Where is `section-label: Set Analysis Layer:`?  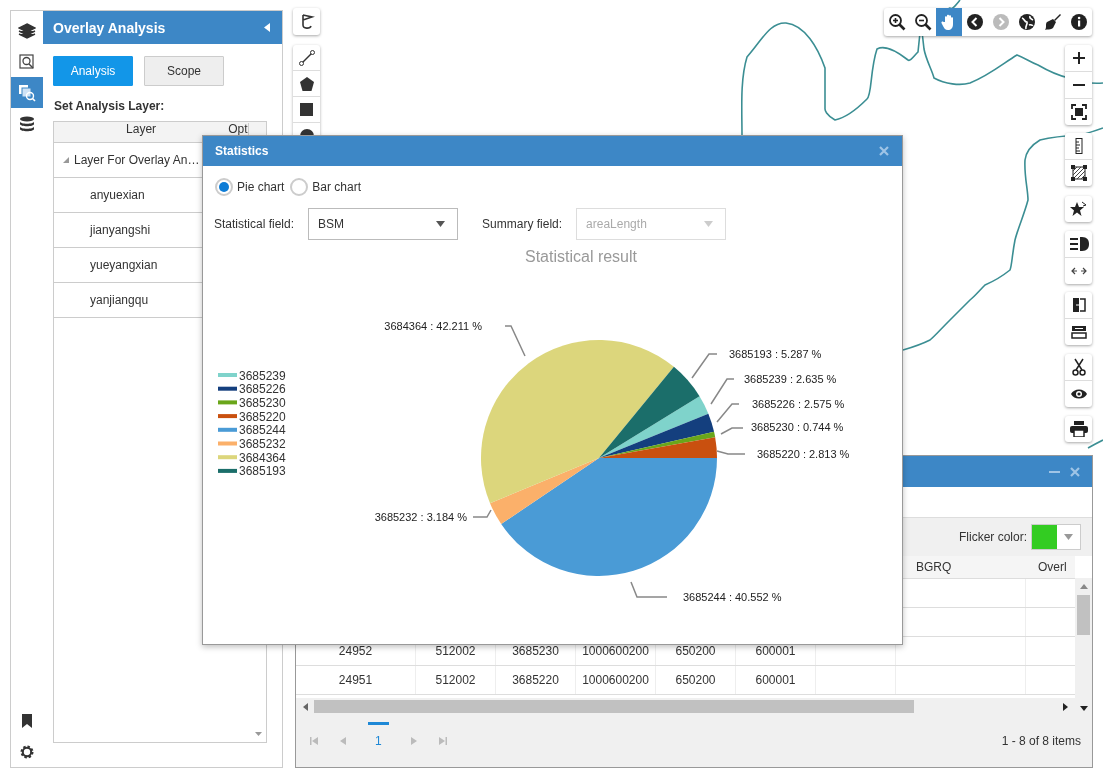
section-label: Set Analysis Layer: is located at coordinates (109, 106).